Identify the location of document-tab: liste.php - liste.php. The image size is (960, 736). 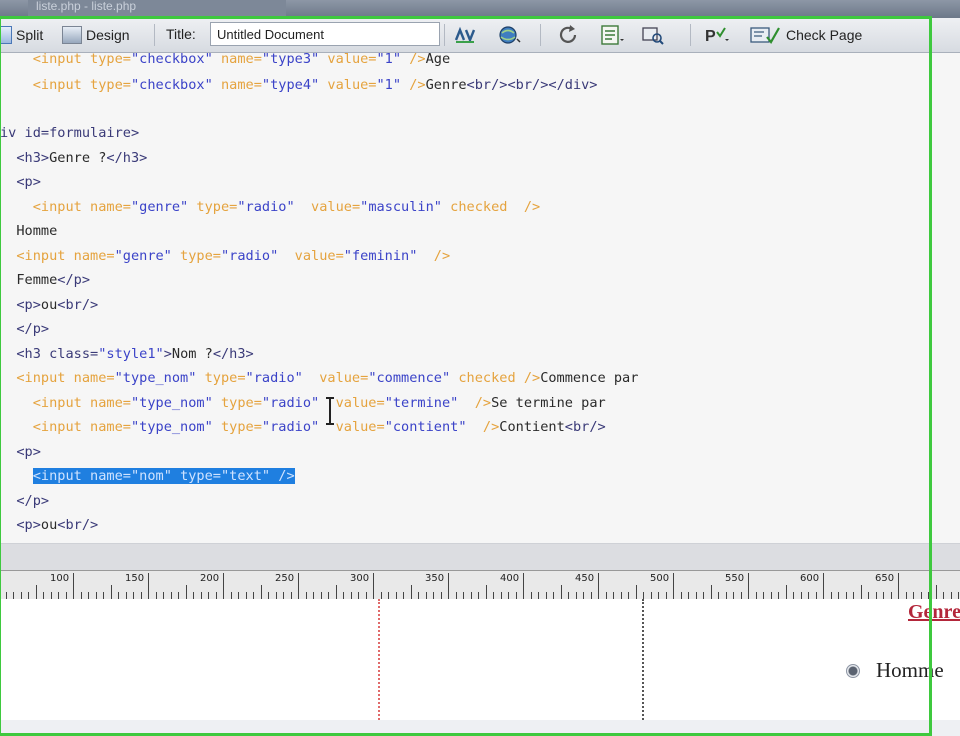
(157, 9).